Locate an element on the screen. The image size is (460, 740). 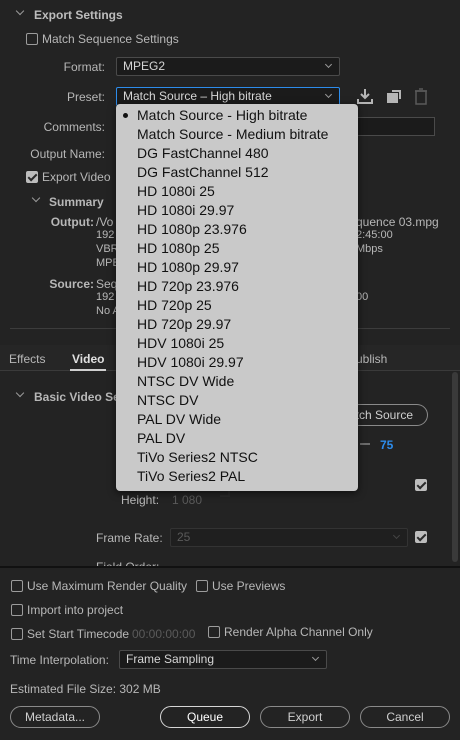
output-name-label: Output Name: is located at coordinates (67, 154).